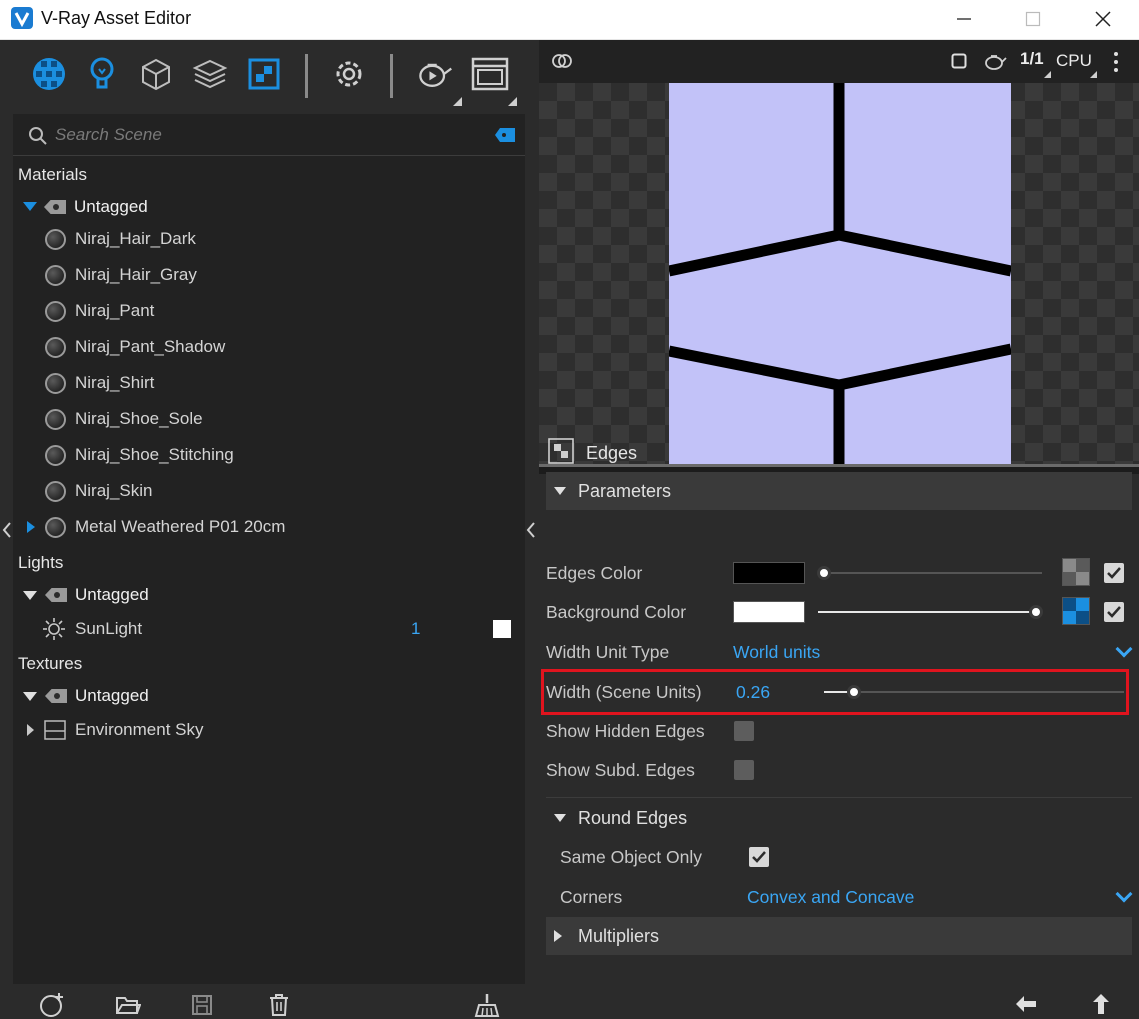 This screenshot has height=1019, width=1139. What do you see at coordinates (349, 74) in the screenshot?
I see `settings-tab` at bounding box center [349, 74].